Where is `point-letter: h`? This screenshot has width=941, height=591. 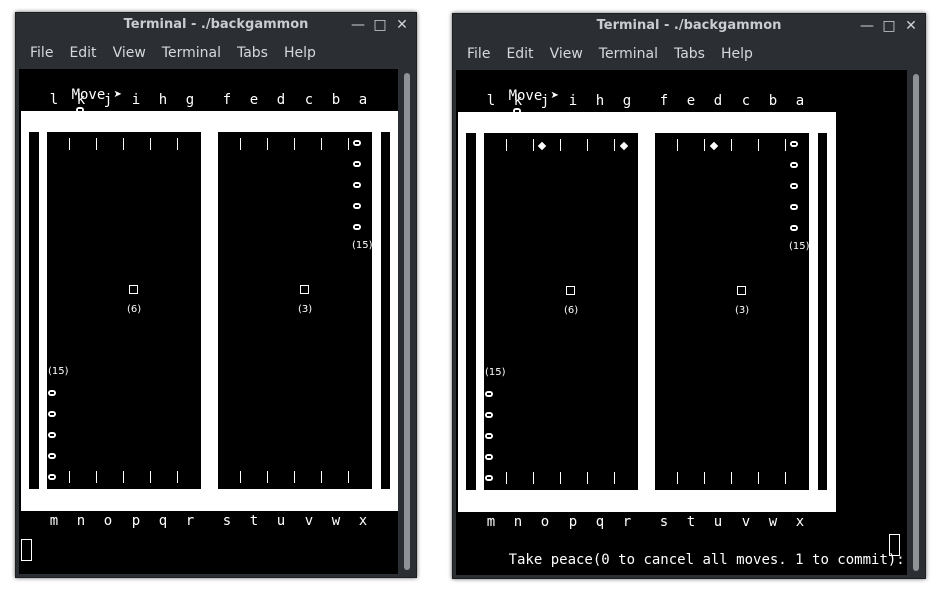
point-letter: h is located at coordinates (600, 101).